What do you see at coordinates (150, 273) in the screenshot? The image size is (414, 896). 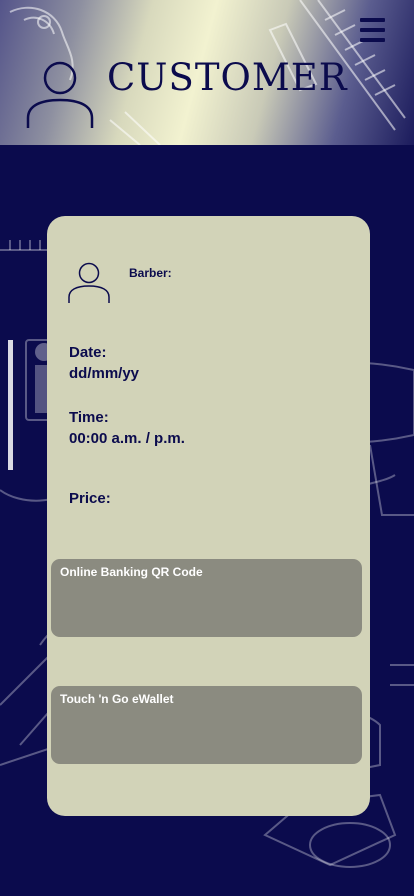 I see `barber-label: Barber:` at bounding box center [150, 273].